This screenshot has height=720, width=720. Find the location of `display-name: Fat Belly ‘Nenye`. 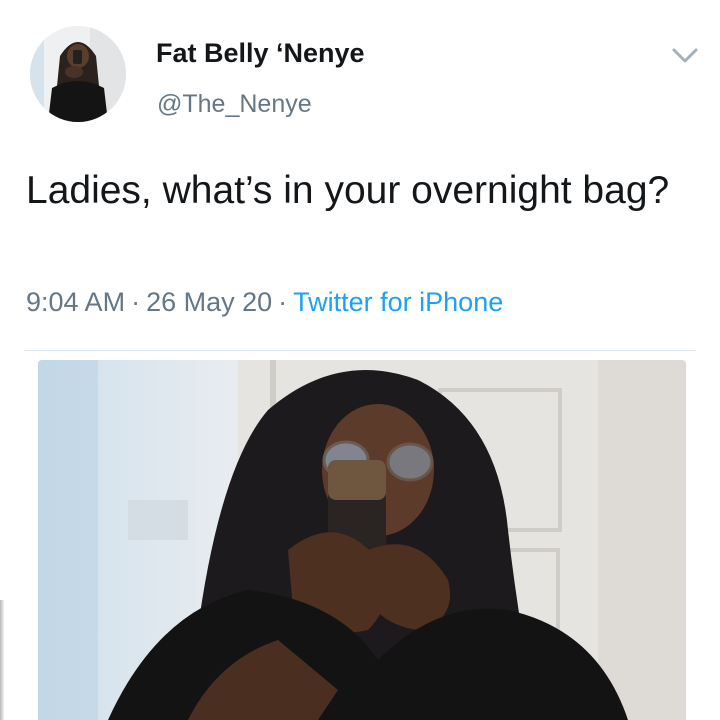

display-name: Fat Belly ‘Nenye is located at coordinates (260, 53).